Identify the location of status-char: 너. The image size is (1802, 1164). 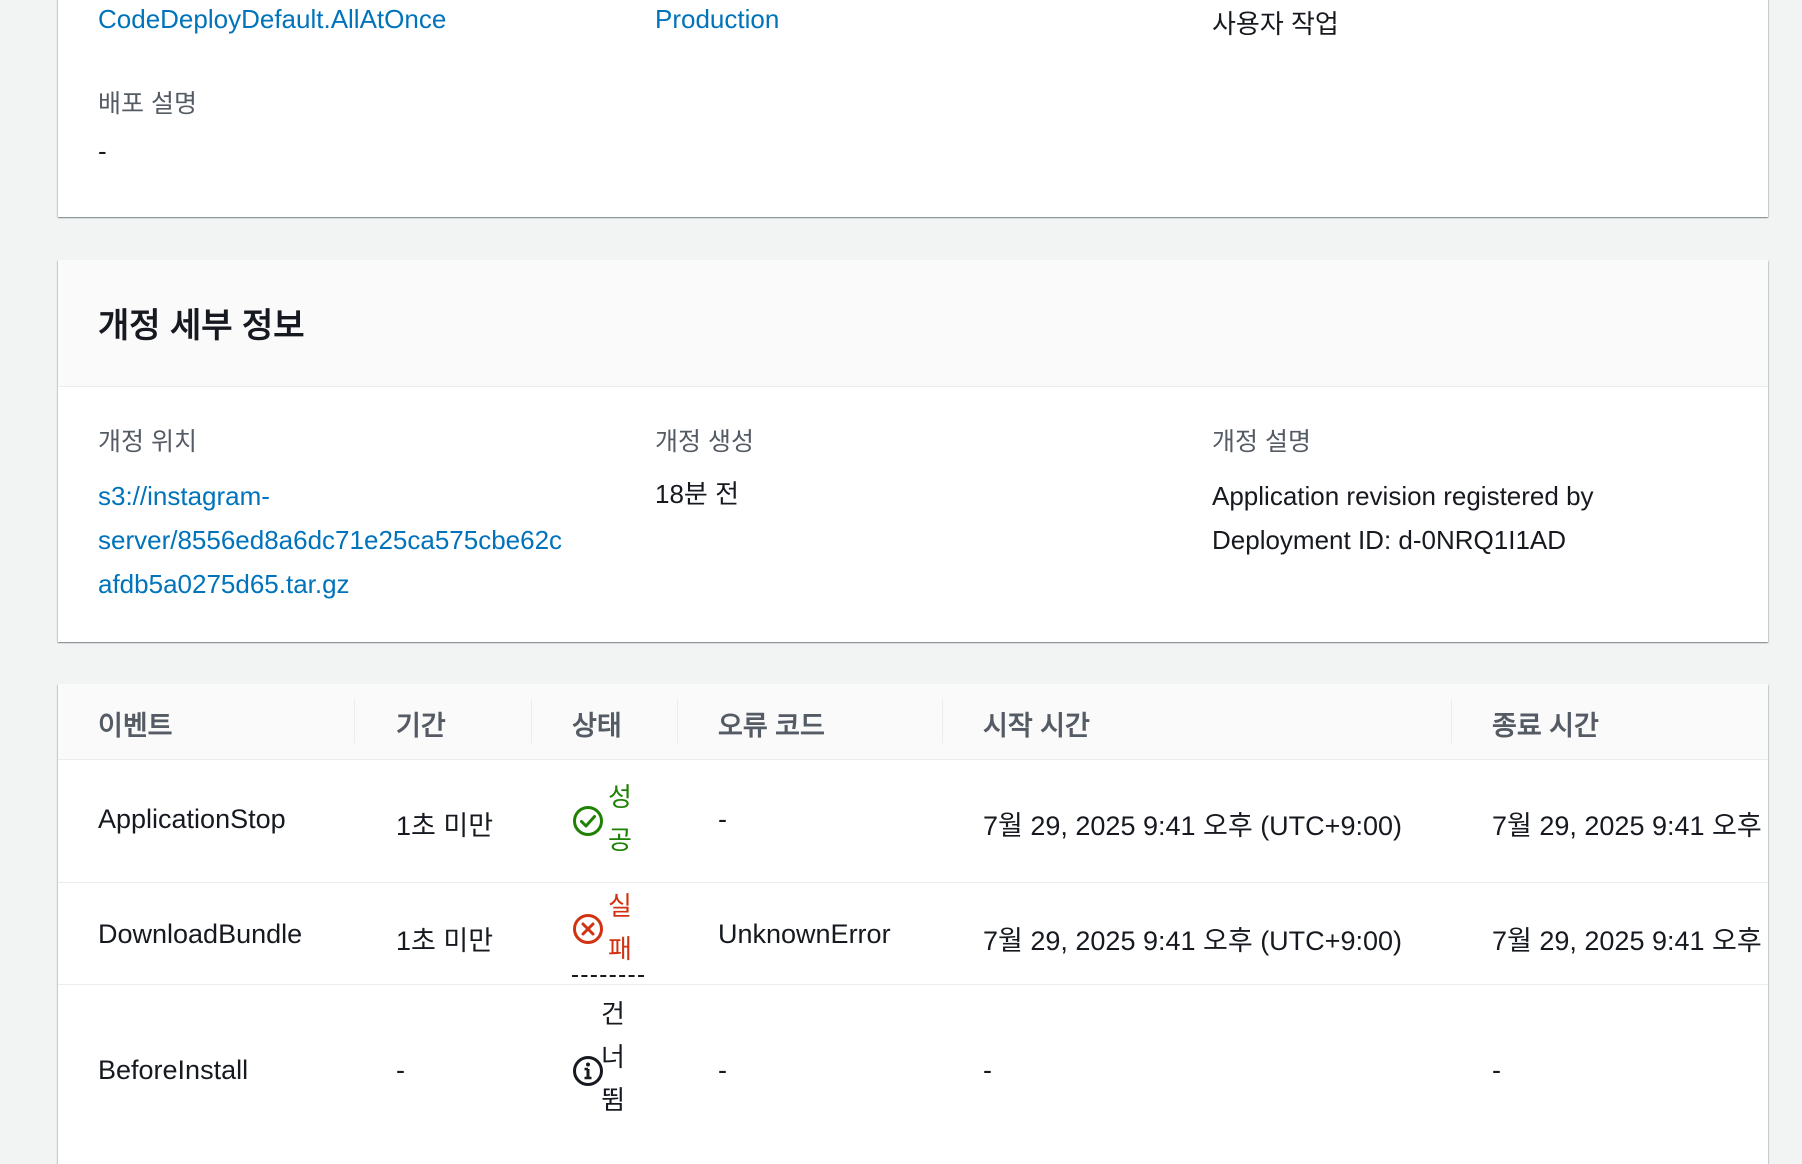
(613, 1057).